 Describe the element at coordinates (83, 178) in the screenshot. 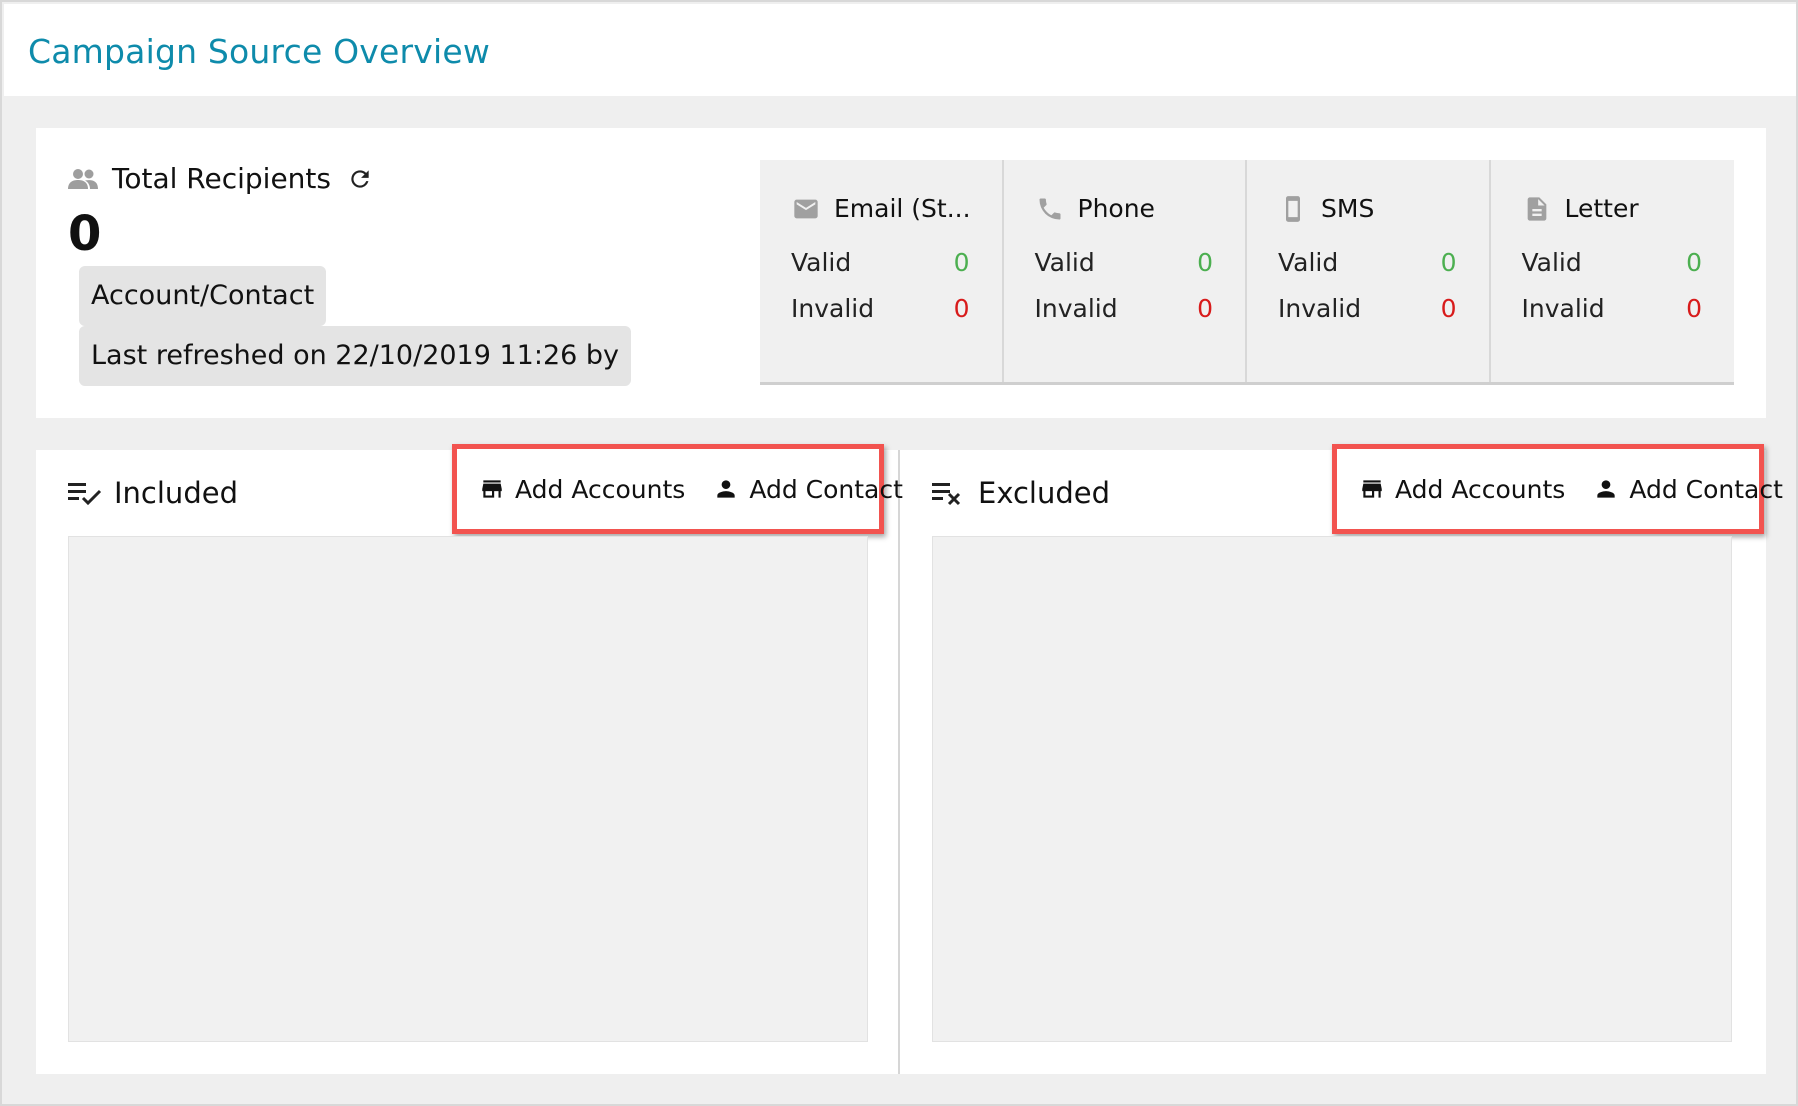

I see `people-icon` at that location.